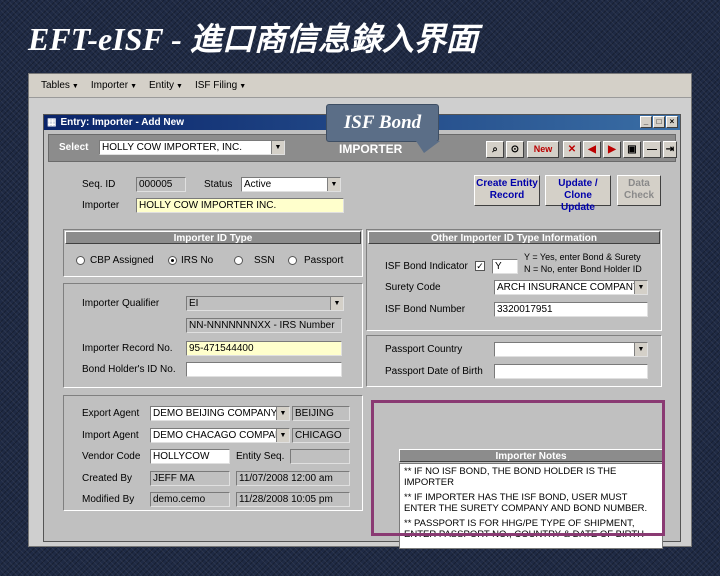  Describe the element at coordinates (514, 237) in the screenshot. I see `other-id-type-heading: Other Importer ID Type Information` at that location.